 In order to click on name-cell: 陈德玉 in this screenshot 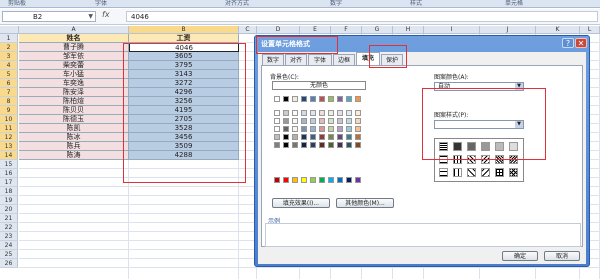, I will do `click(74, 119)`.